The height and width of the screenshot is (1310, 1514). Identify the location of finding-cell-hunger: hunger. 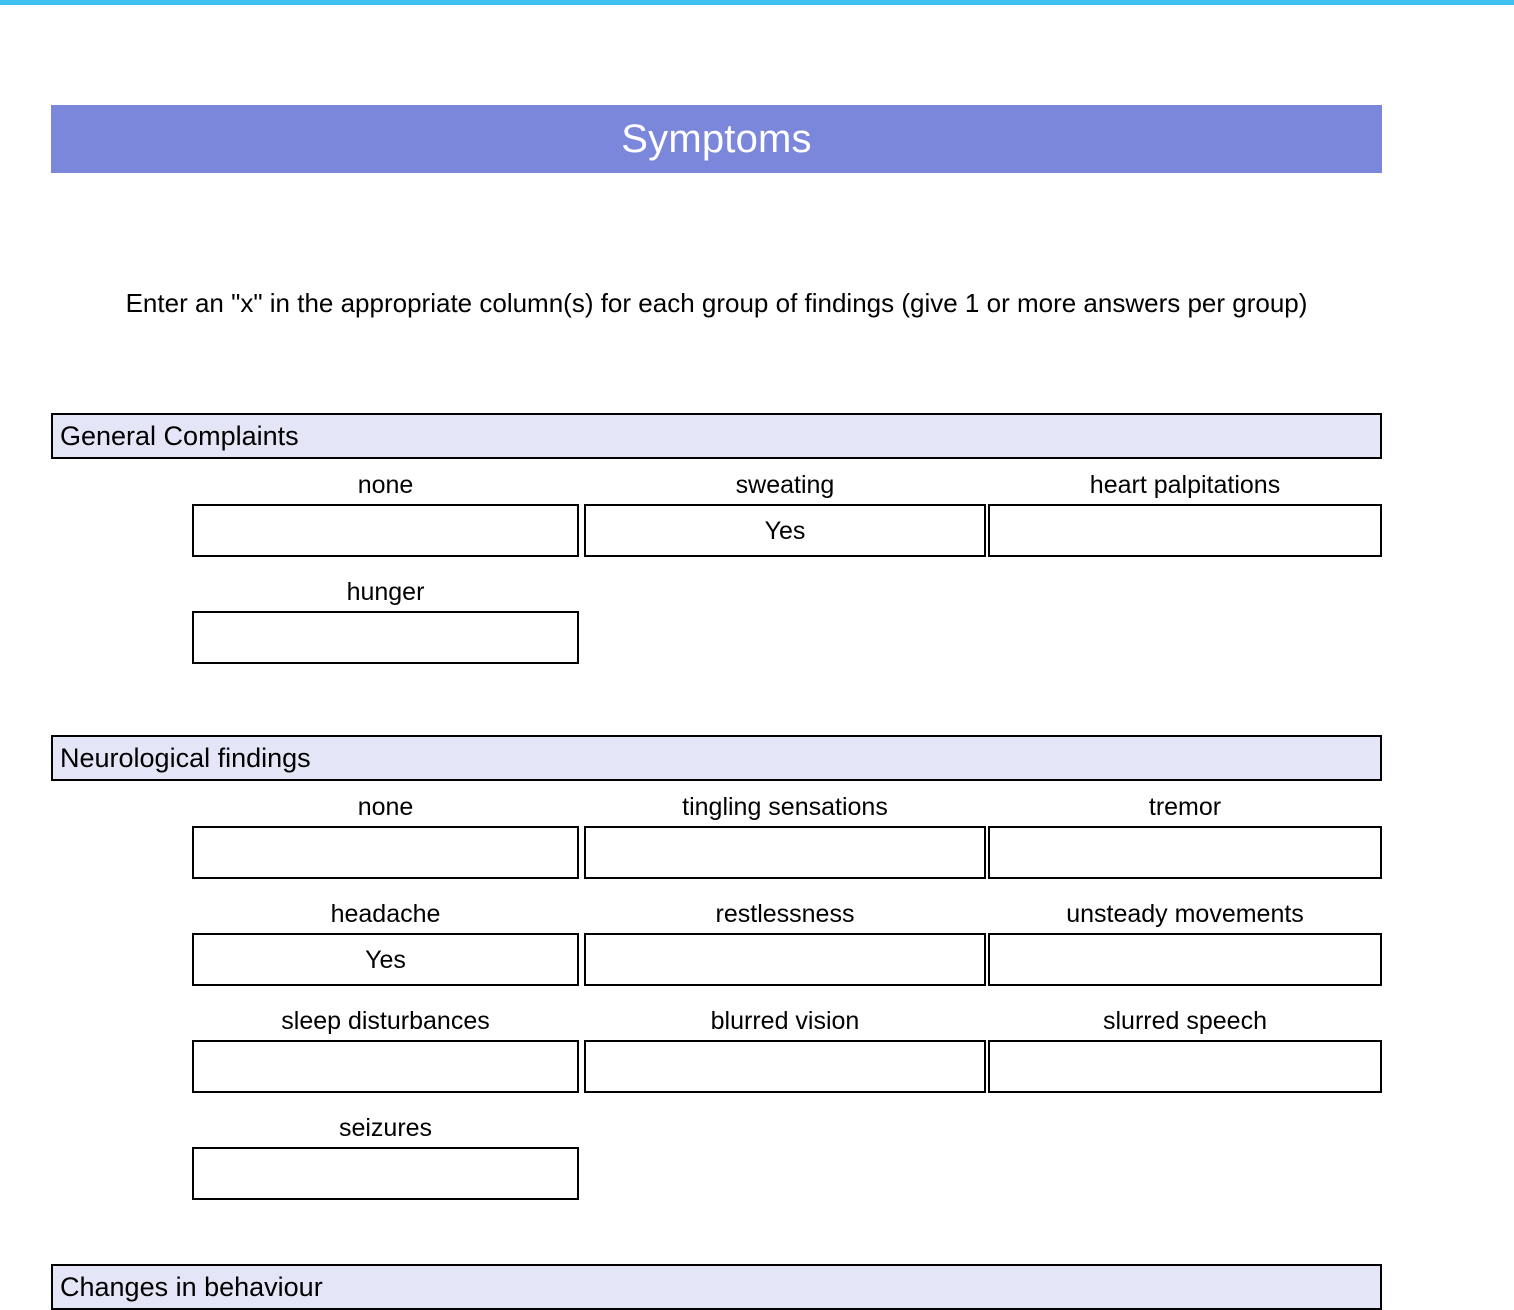
(385, 620).